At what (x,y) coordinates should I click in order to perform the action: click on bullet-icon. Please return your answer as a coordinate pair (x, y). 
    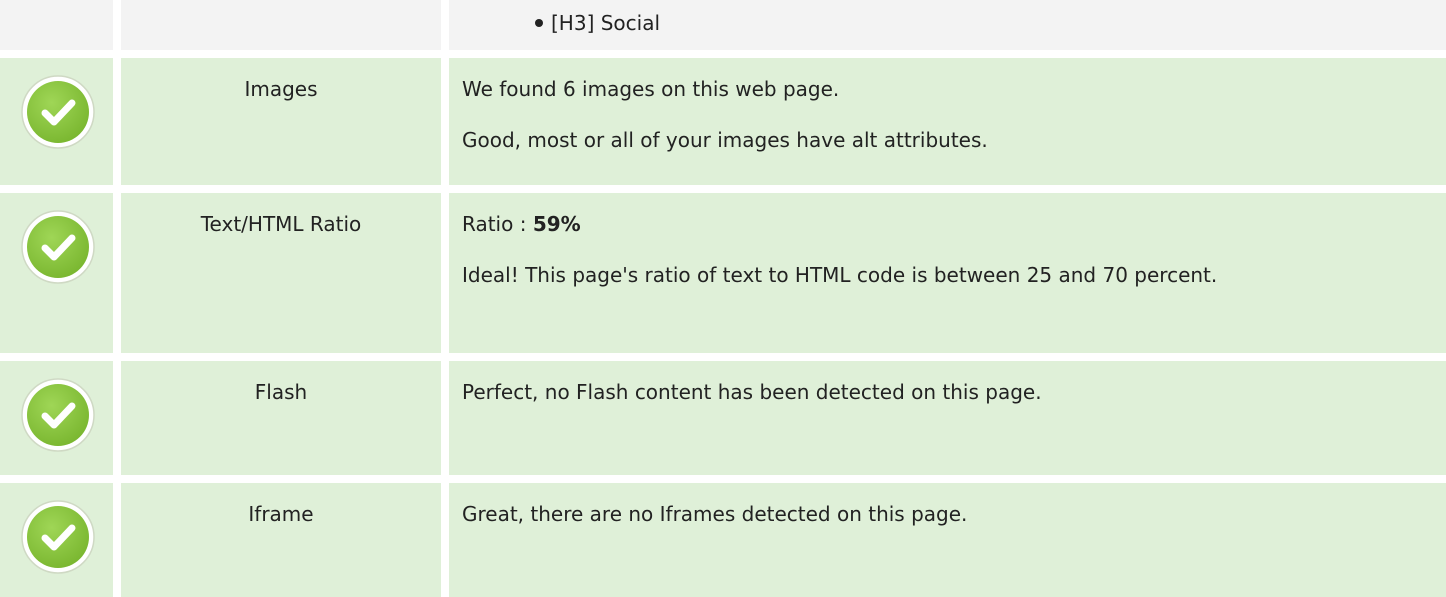
    Looking at the image, I should click on (539, 22).